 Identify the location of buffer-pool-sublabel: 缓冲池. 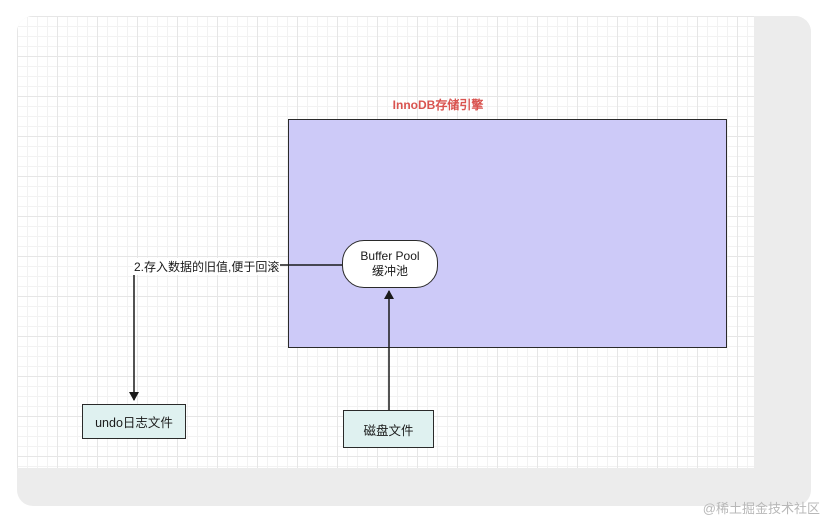
(389, 271).